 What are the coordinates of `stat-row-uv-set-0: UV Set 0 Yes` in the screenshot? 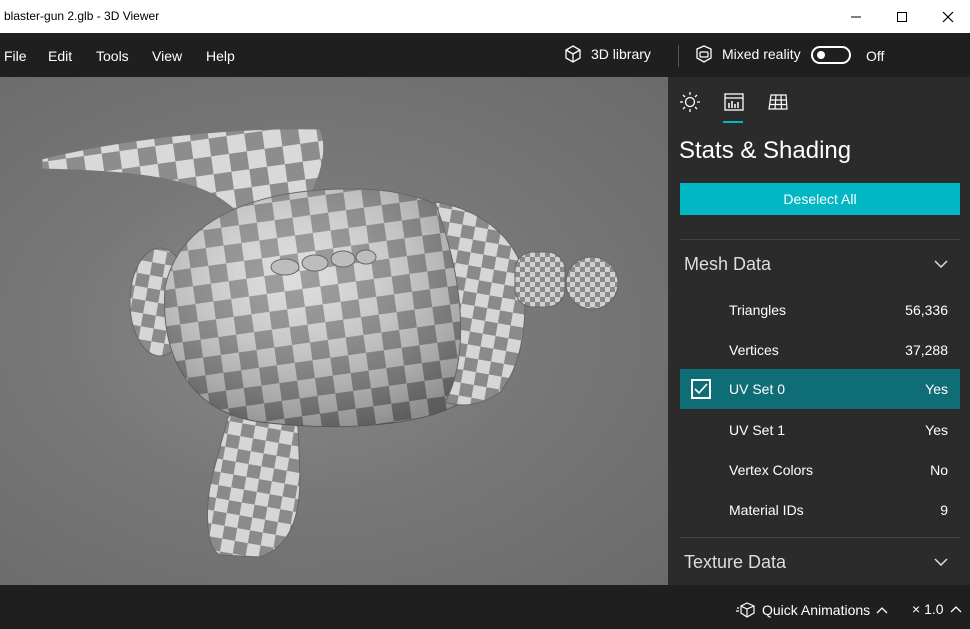 It's located at (820, 389).